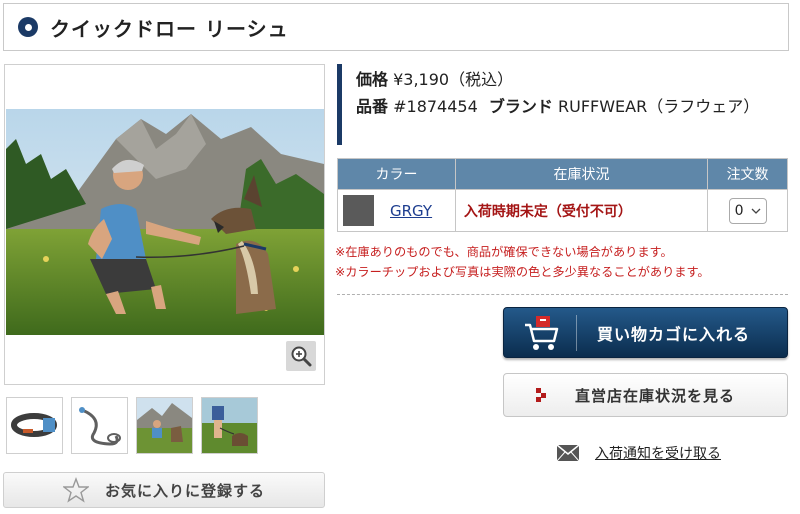  I want to click on price-line: 価格 ¥3,190（税込）, so click(571, 79).